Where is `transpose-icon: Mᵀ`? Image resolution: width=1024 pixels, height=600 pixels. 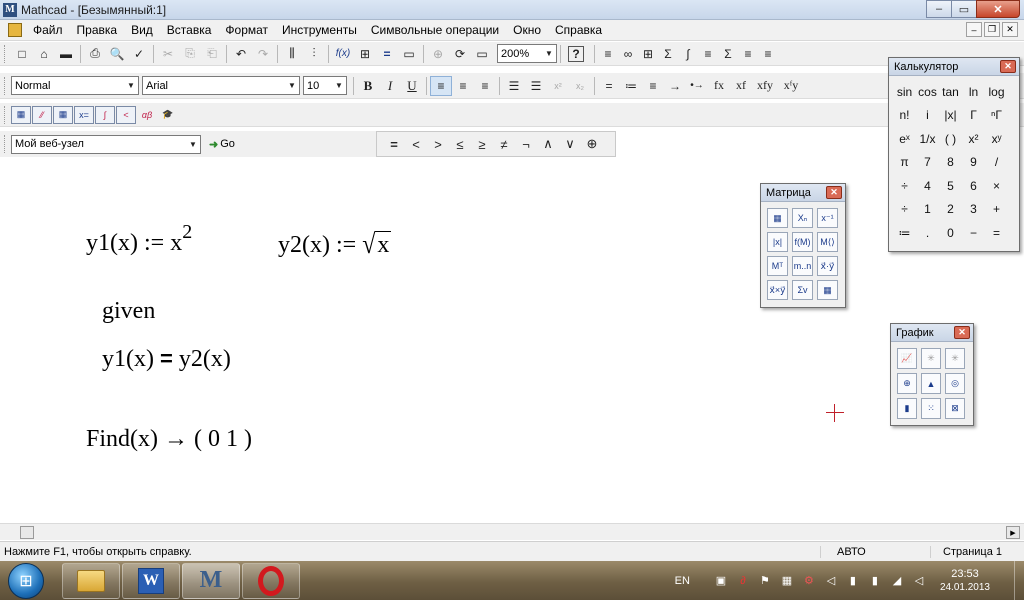 transpose-icon: Mᵀ is located at coordinates (777, 266).